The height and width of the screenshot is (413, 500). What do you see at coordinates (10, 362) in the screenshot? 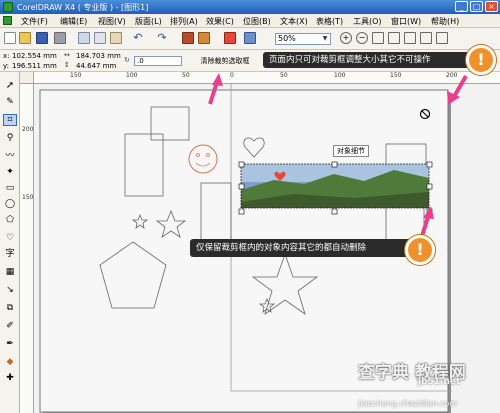
I see `fill-tool-icon: ◆` at bounding box center [10, 362].